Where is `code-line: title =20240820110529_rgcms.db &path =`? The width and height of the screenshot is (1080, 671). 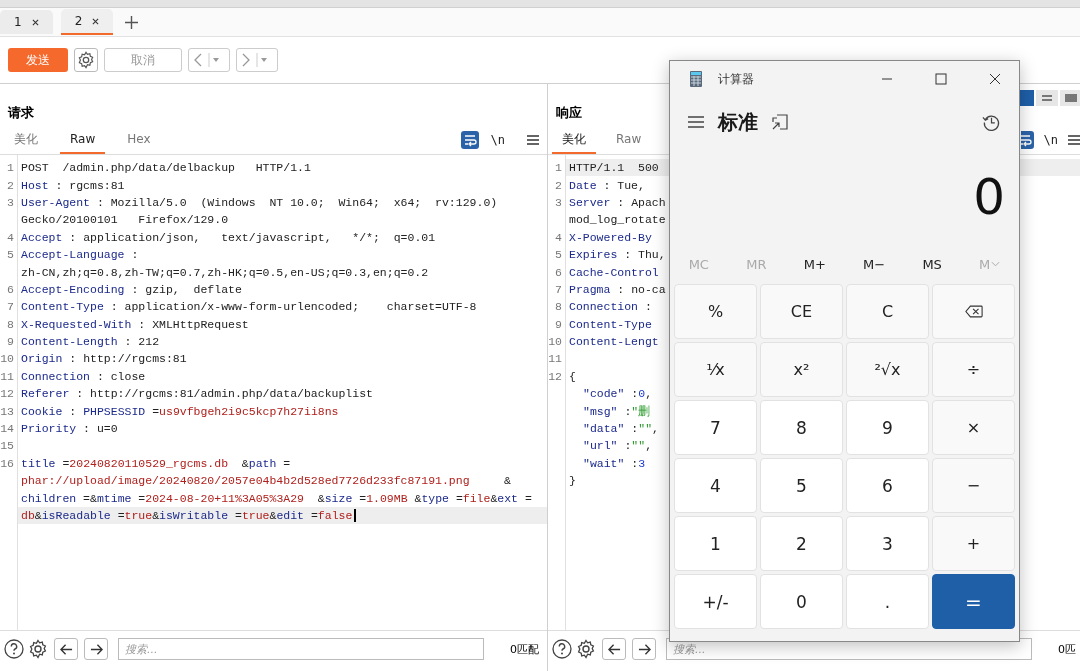 code-line: title =20240820110529_rgcms.db &path = is located at coordinates (155, 463).